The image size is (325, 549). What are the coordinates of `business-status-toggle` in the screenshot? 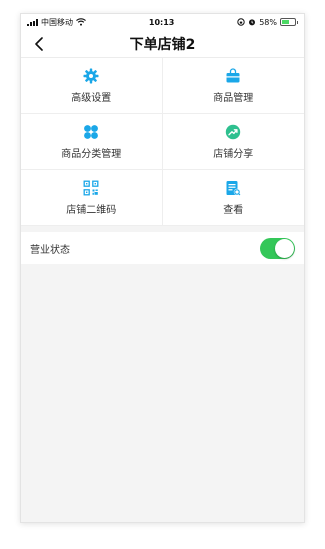 It's located at (277, 248).